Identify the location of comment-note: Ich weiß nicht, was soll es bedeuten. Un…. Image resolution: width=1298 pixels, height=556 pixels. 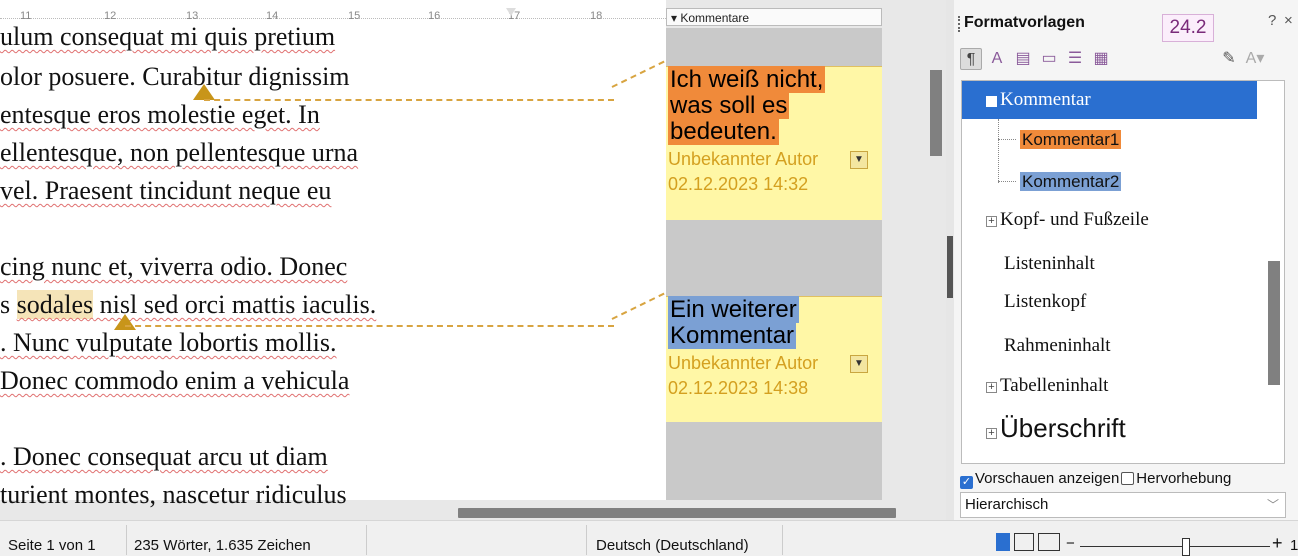
(774, 143).